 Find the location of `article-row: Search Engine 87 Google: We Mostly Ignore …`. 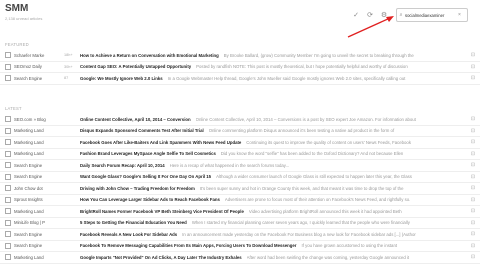

article-row: Search Engine 87 Google: We Mostly Ignore … is located at coordinates (240, 79).